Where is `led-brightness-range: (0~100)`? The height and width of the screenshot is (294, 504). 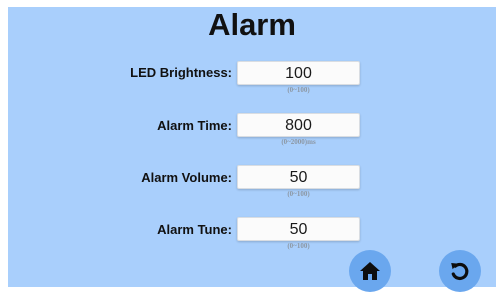
led-brightness-range: (0~100) is located at coordinates (298, 90).